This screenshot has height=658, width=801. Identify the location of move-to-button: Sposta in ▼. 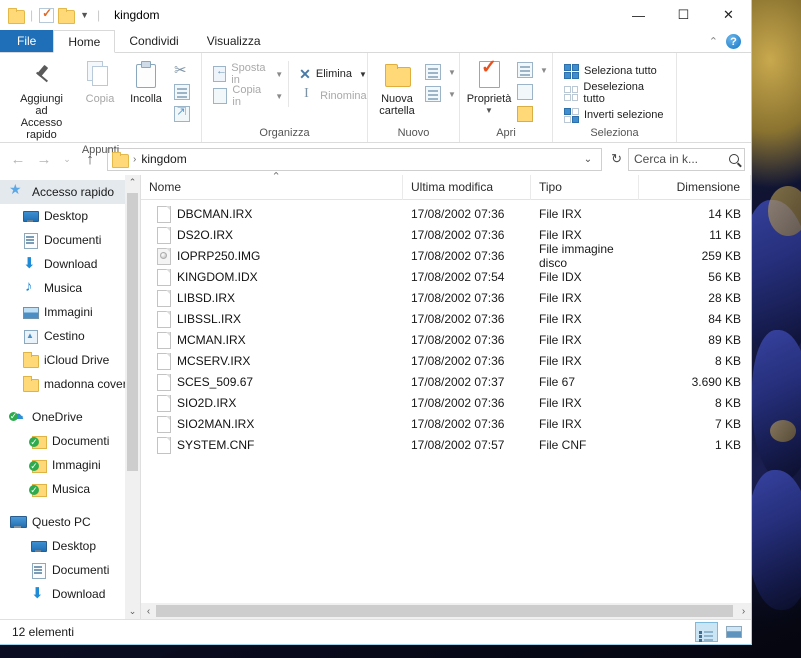
(248, 74).